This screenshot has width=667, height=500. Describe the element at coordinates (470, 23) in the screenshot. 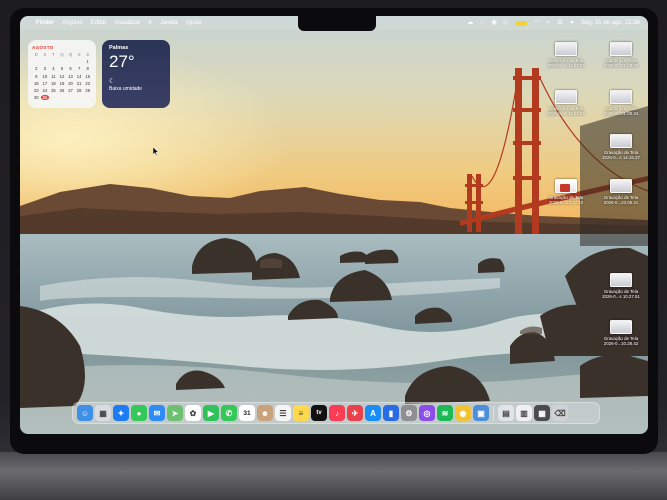

I see `cloud-icon: ☁` at that location.